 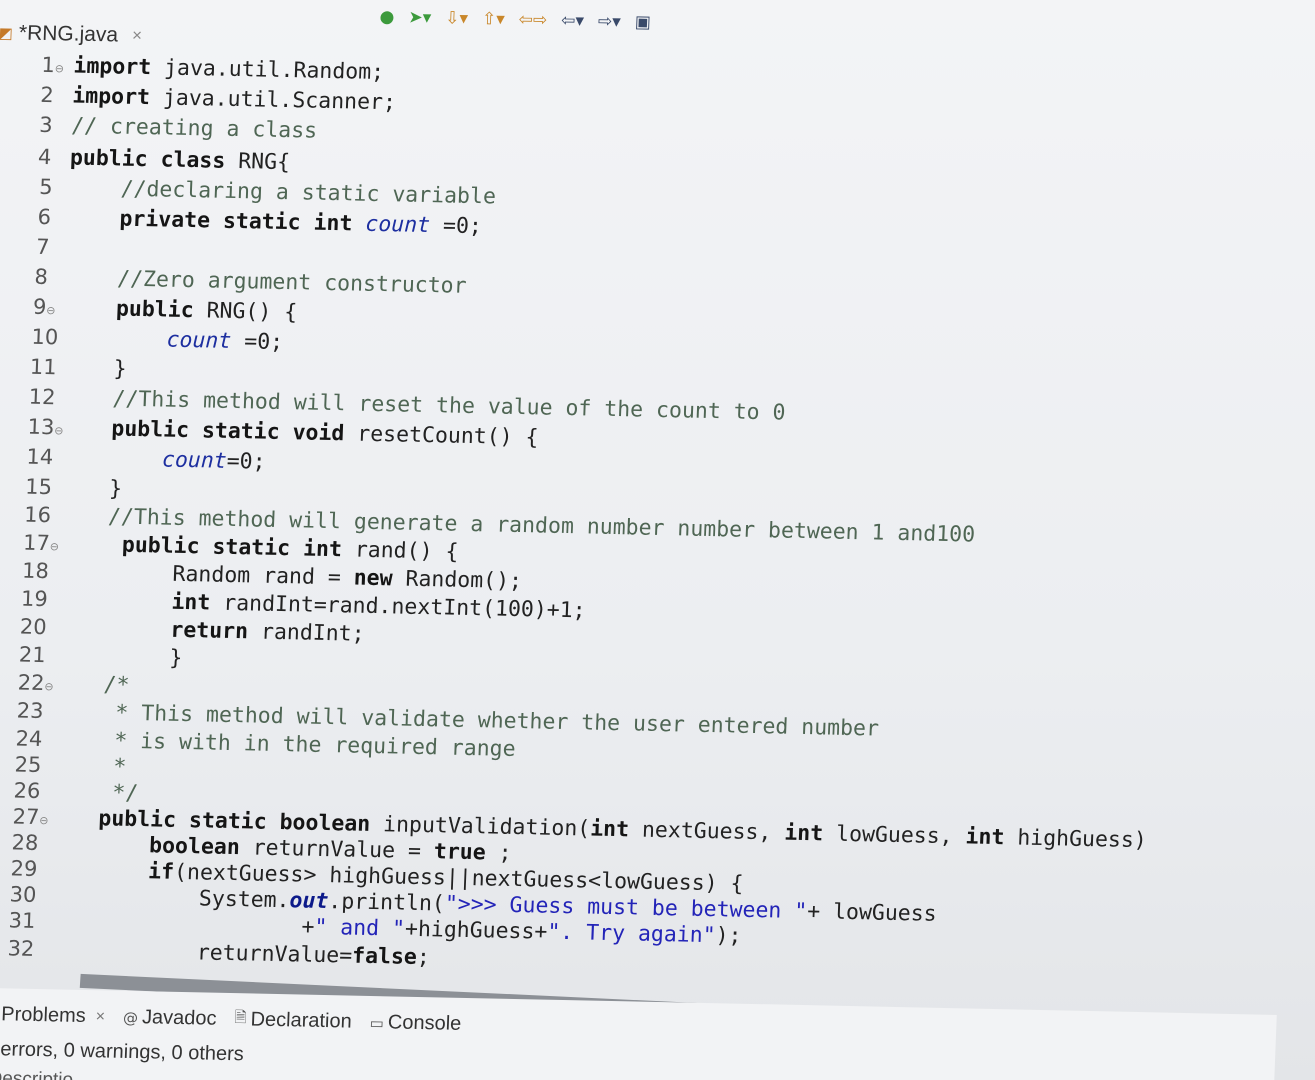 What do you see at coordinates (573, 21) in the screenshot?
I see `back-icon: ⇦▾` at bounding box center [573, 21].